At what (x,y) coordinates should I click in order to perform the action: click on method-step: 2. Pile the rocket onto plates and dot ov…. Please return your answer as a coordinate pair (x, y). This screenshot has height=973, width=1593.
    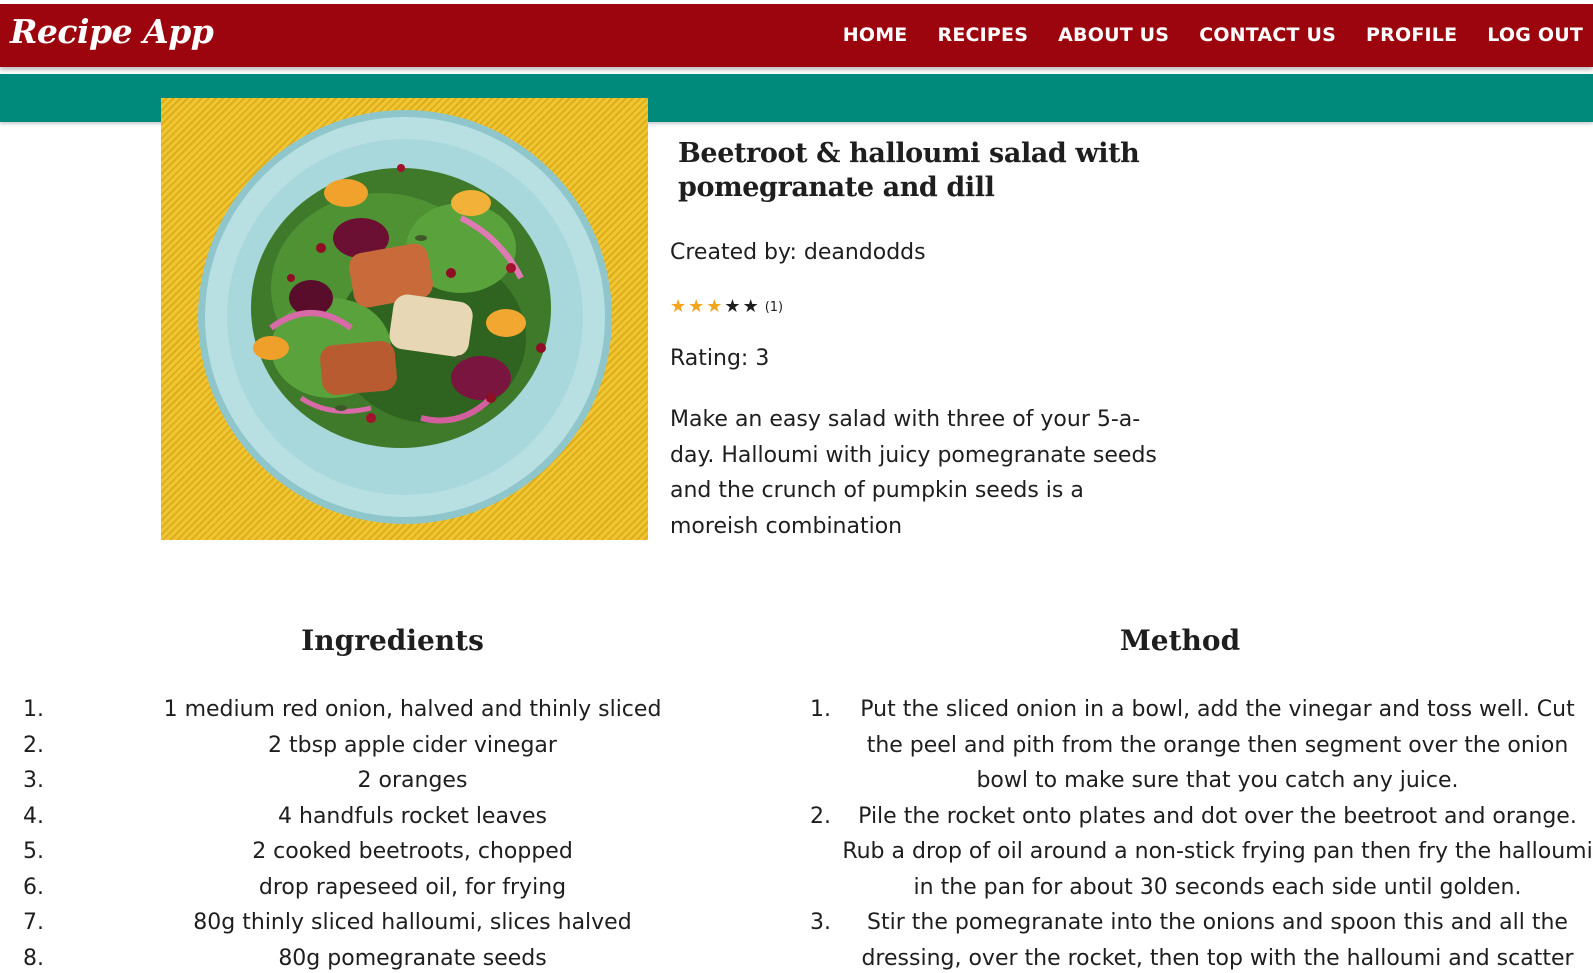
    Looking at the image, I should click on (1201, 851).